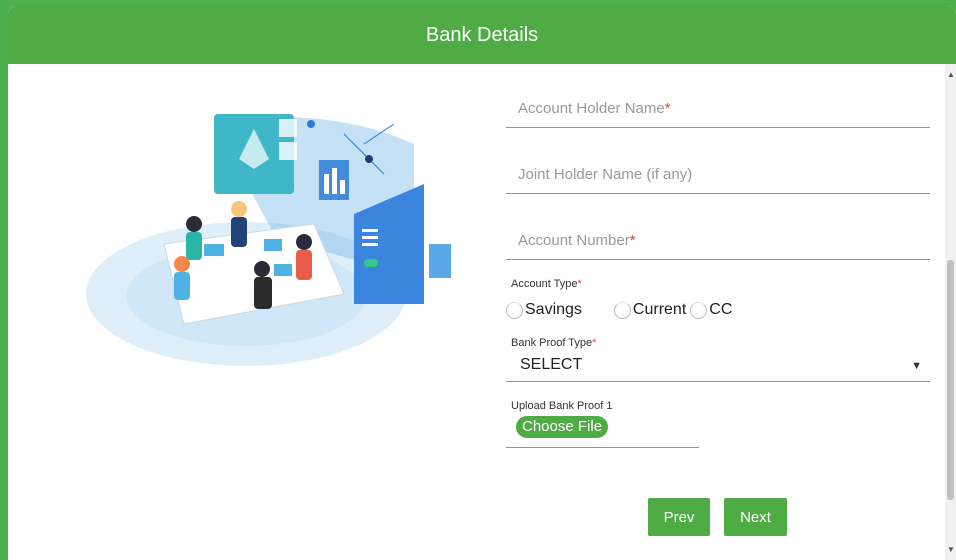 This screenshot has height=560, width=956. Describe the element at coordinates (659, 309) in the screenshot. I see `radio-current-label: Current` at that location.